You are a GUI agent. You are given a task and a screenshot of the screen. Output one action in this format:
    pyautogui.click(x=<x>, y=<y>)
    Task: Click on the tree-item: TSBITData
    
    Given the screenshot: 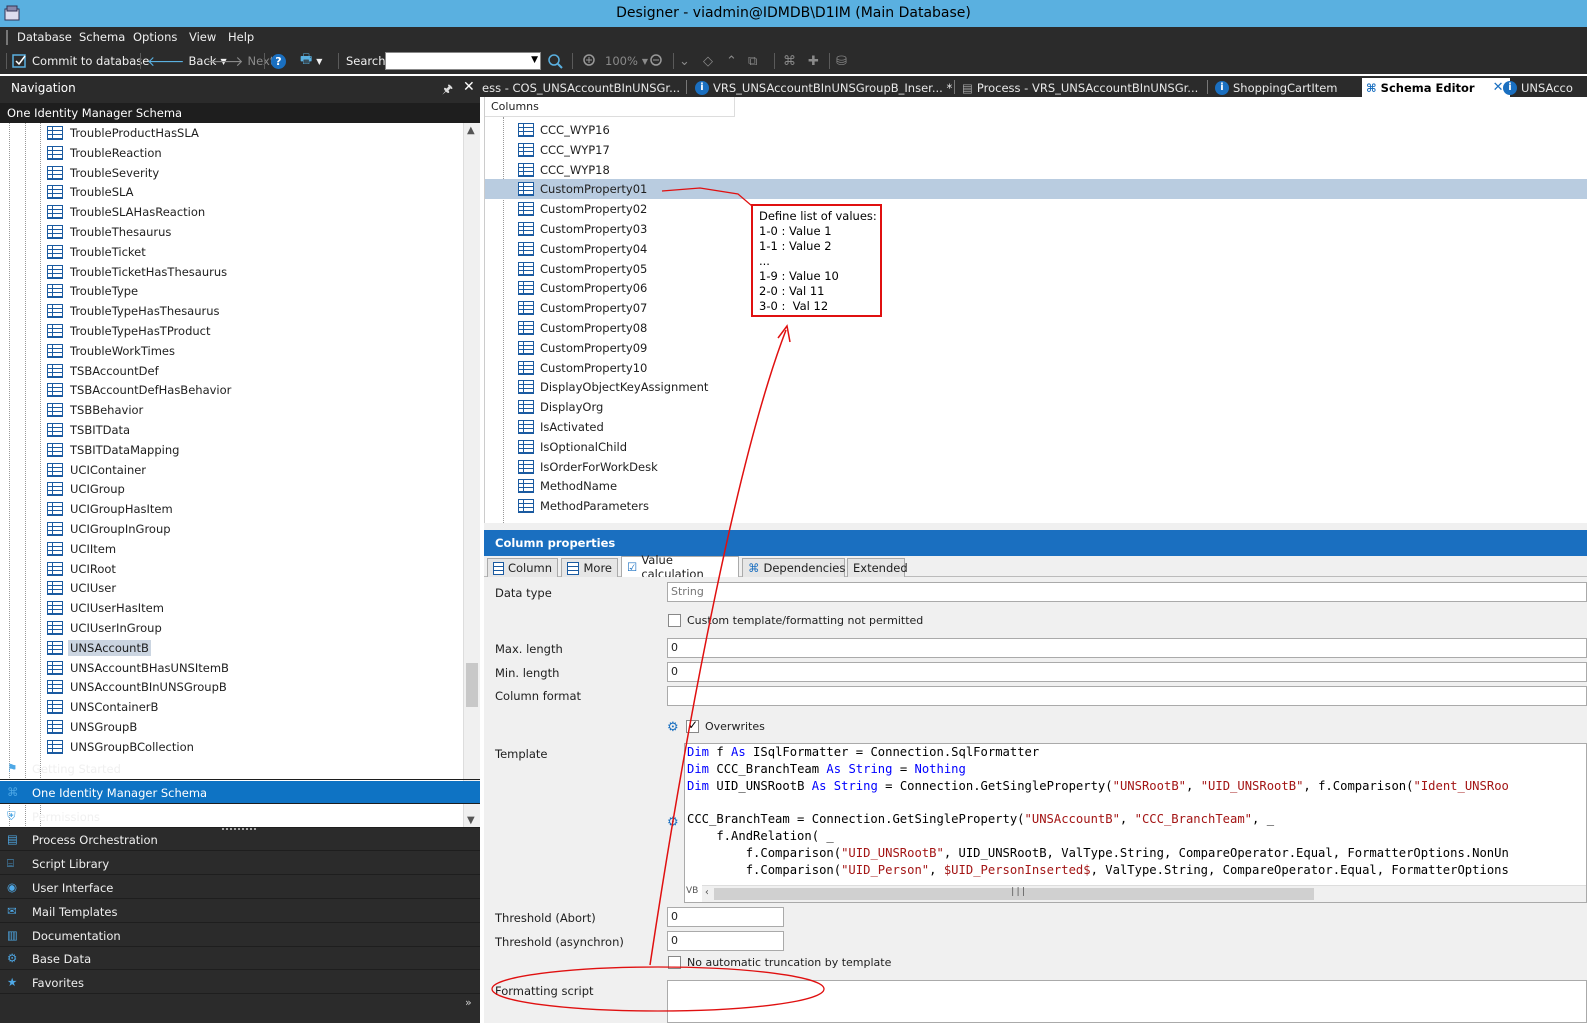 What is the action you would take?
    pyautogui.click(x=89, y=430)
    